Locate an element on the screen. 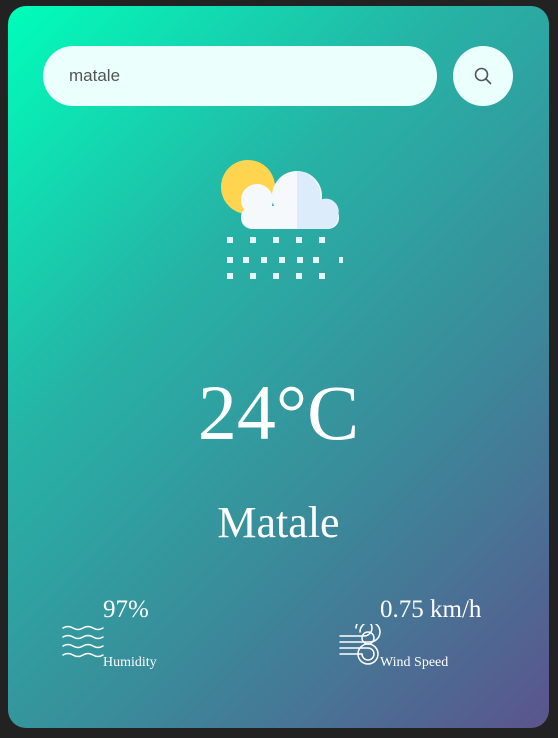  temperature: 24°C is located at coordinates (278, 412).